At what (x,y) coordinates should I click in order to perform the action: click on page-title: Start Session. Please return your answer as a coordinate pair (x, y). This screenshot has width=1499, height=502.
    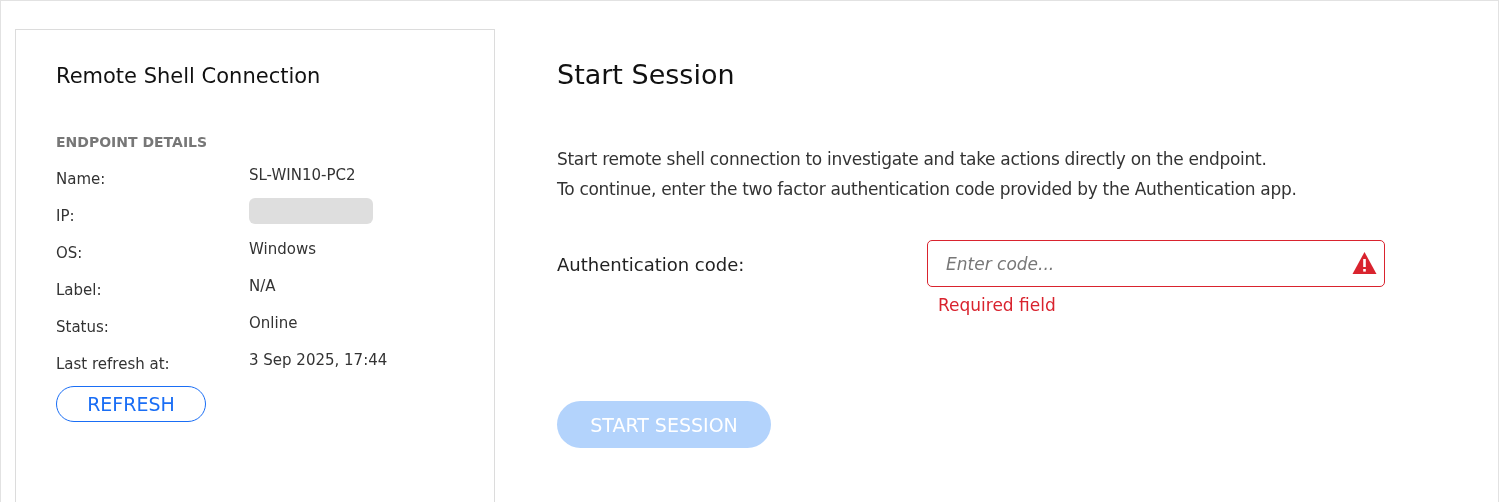
    Looking at the image, I should click on (646, 74).